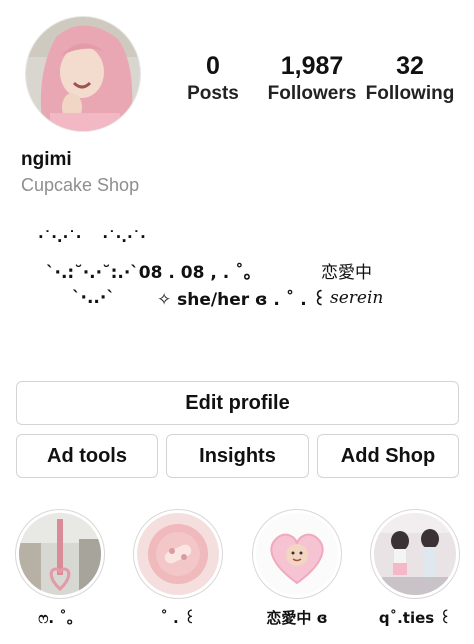 This screenshot has width=474, height=644. I want to click on anime-girls-photo, so click(415, 554).